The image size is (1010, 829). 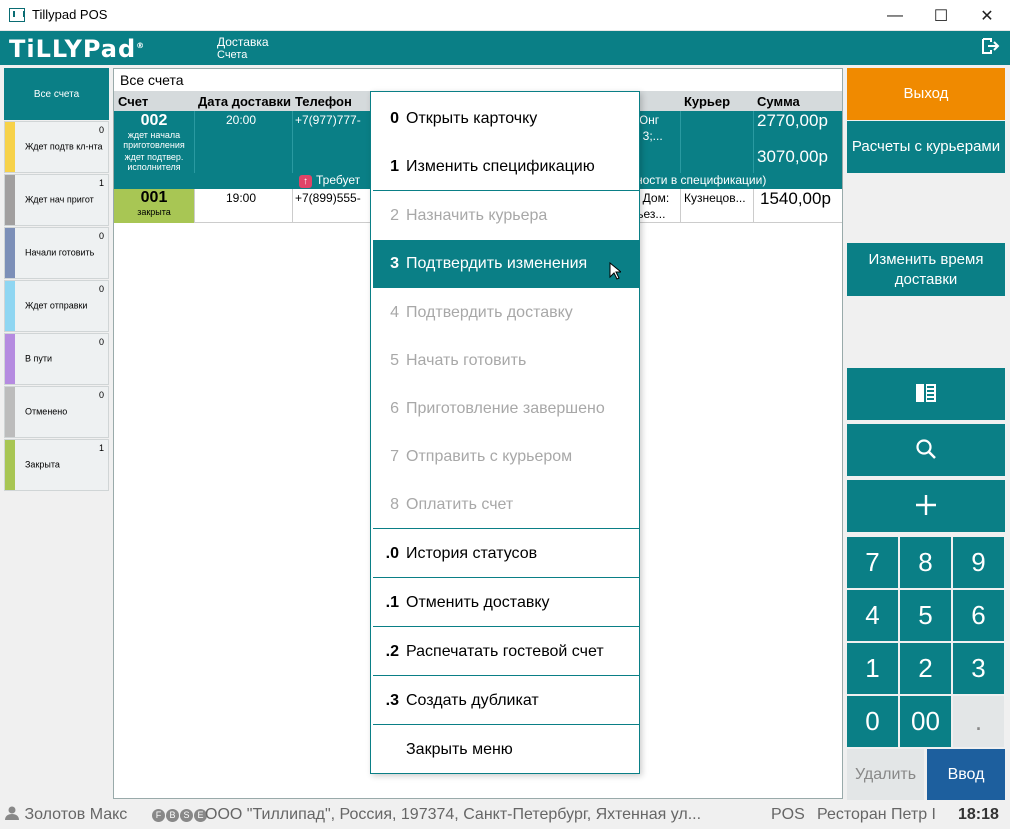 What do you see at coordinates (477, 215) in the screenshot?
I see `menu-item-label: Назначить курьера` at bounding box center [477, 215].